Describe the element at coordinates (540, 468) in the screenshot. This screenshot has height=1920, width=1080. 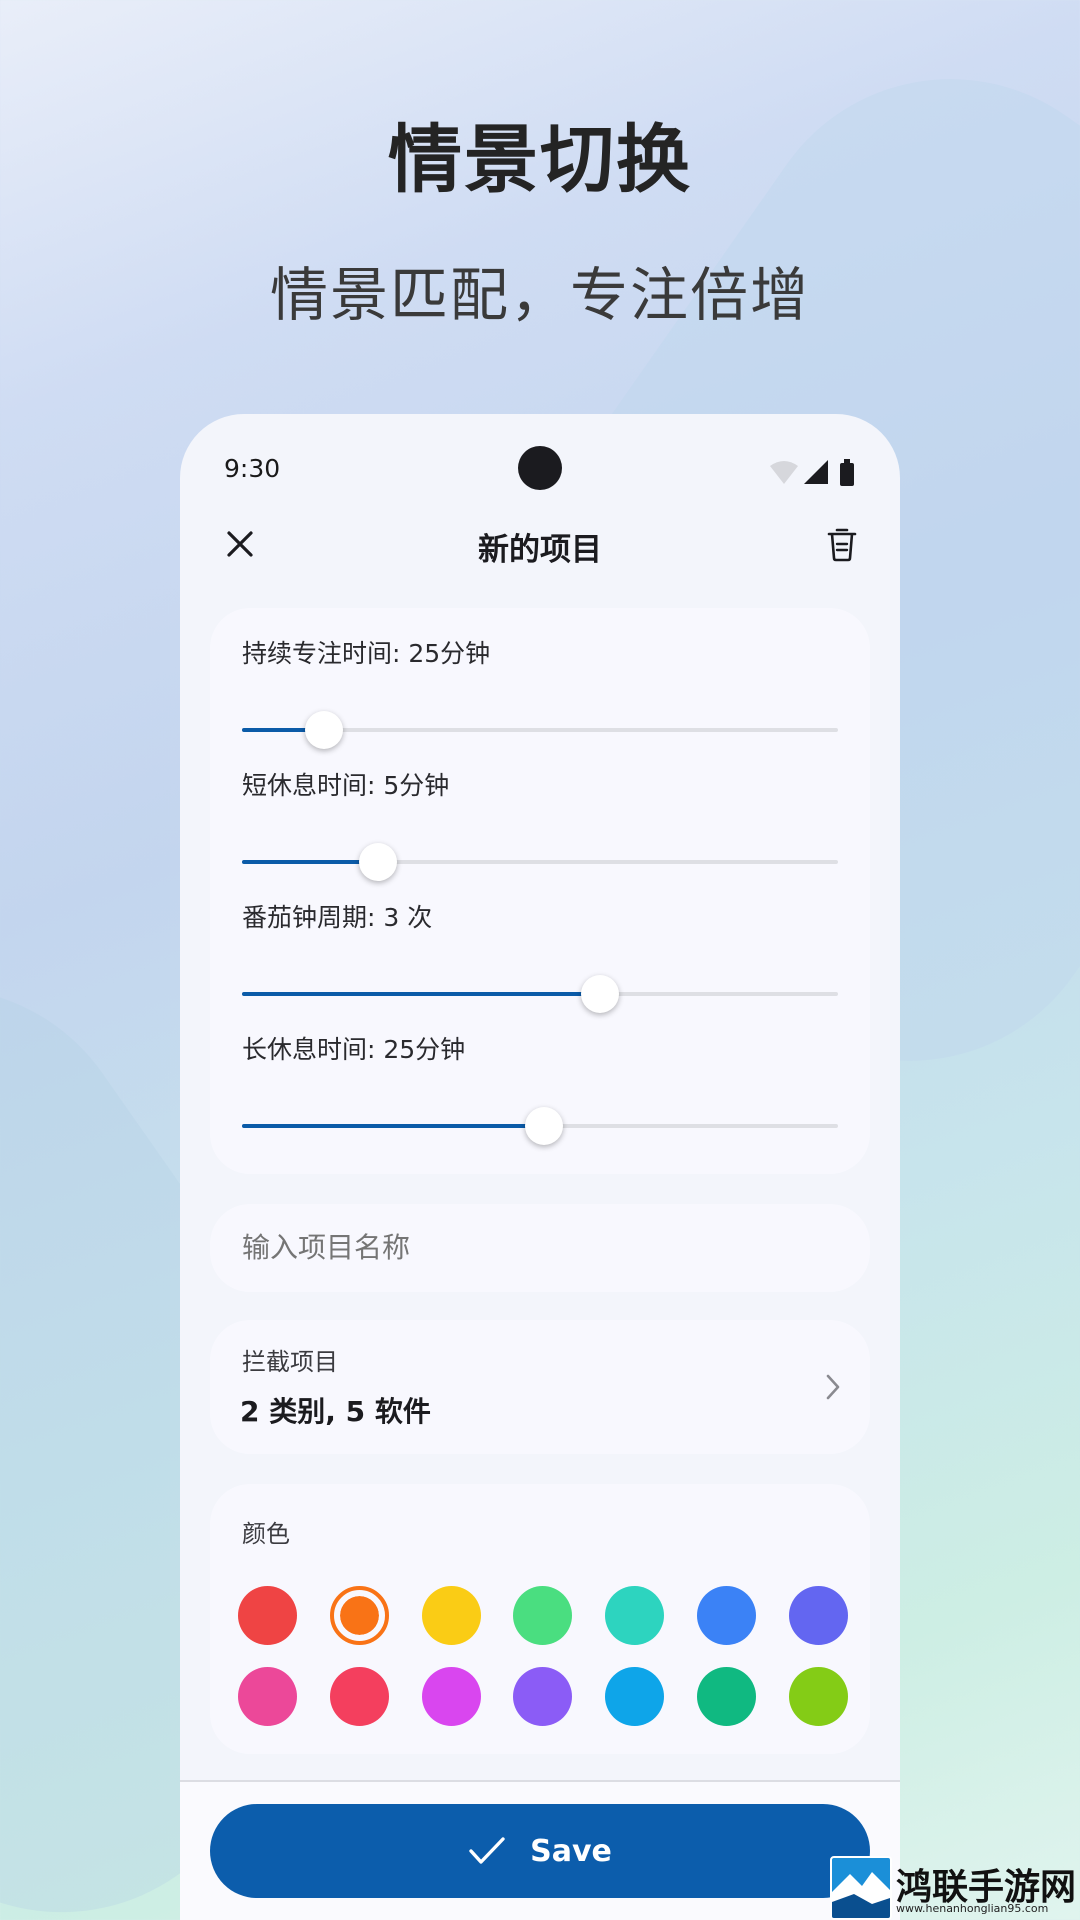
I see `camera-cutout` at that location.